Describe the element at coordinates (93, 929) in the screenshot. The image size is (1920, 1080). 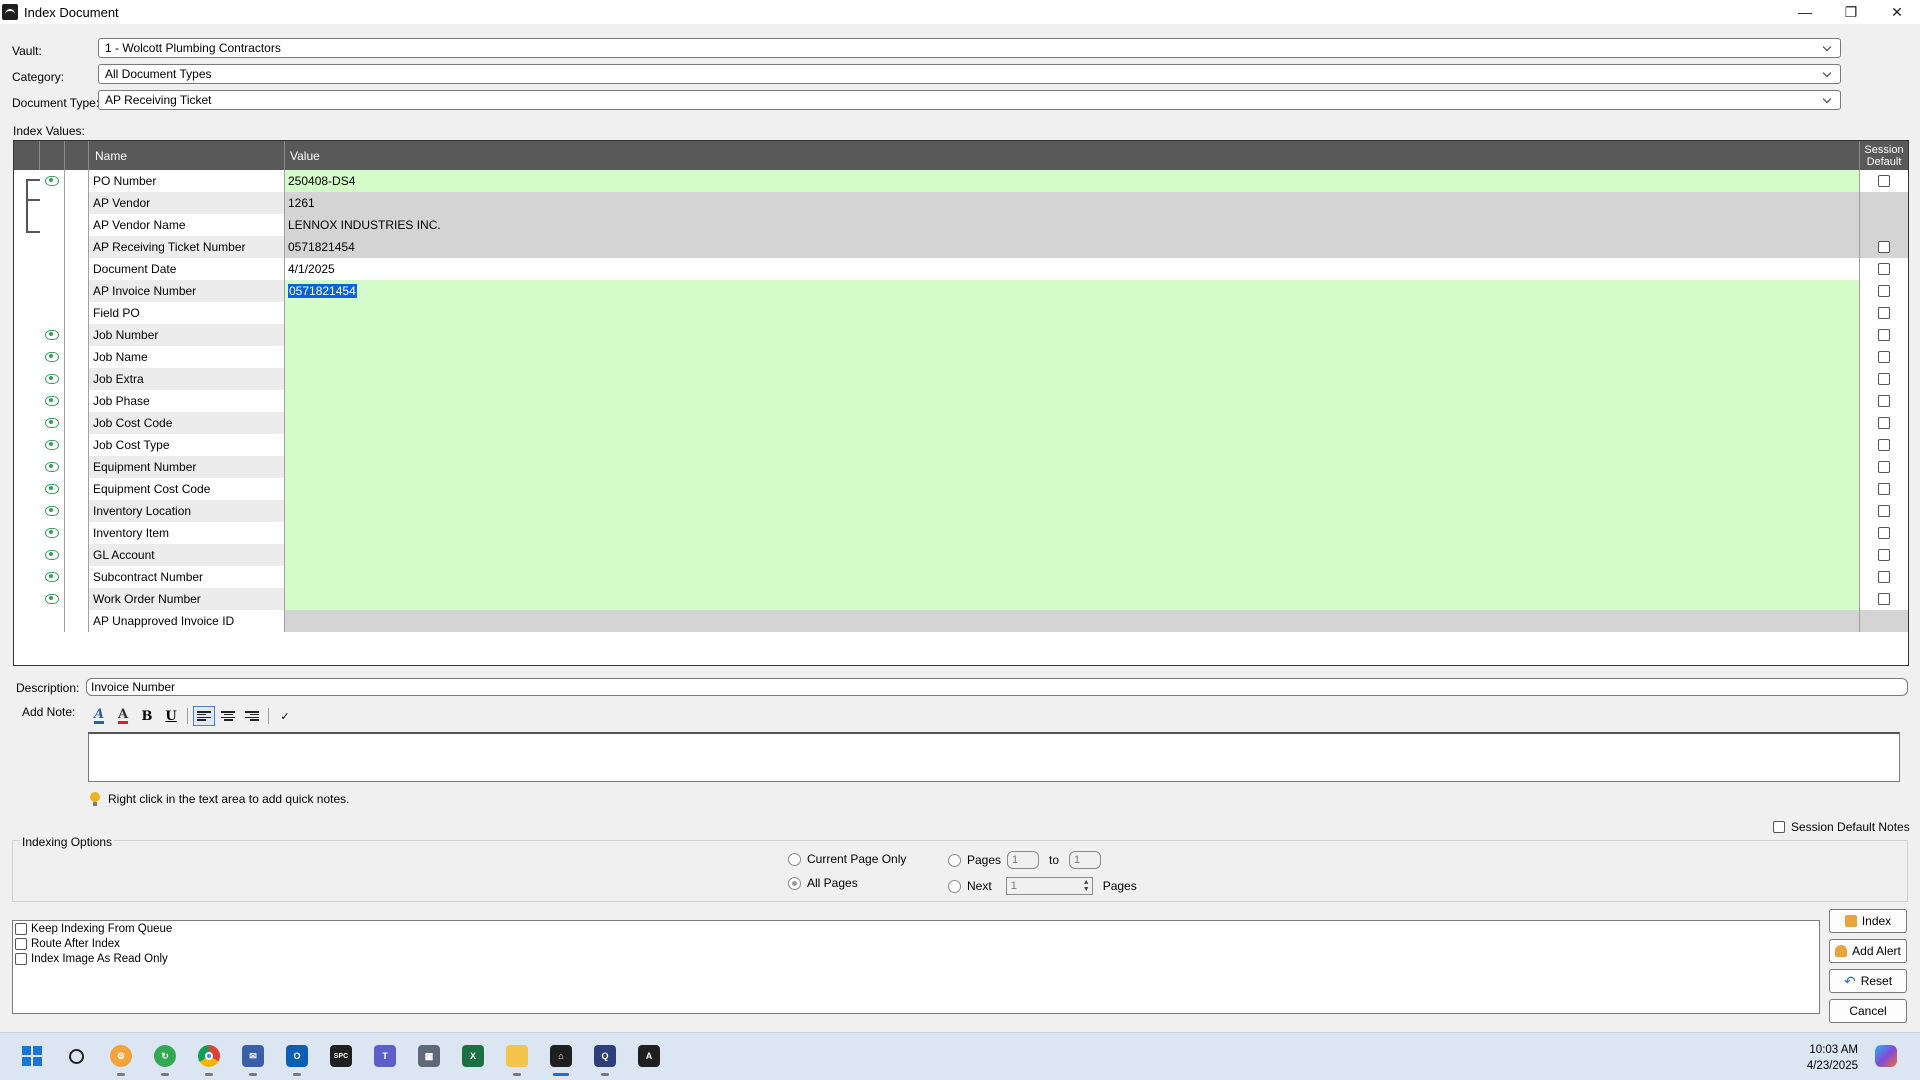
I see `keep-indexing-checkbox: Keep Indexing From Queue` at that location.